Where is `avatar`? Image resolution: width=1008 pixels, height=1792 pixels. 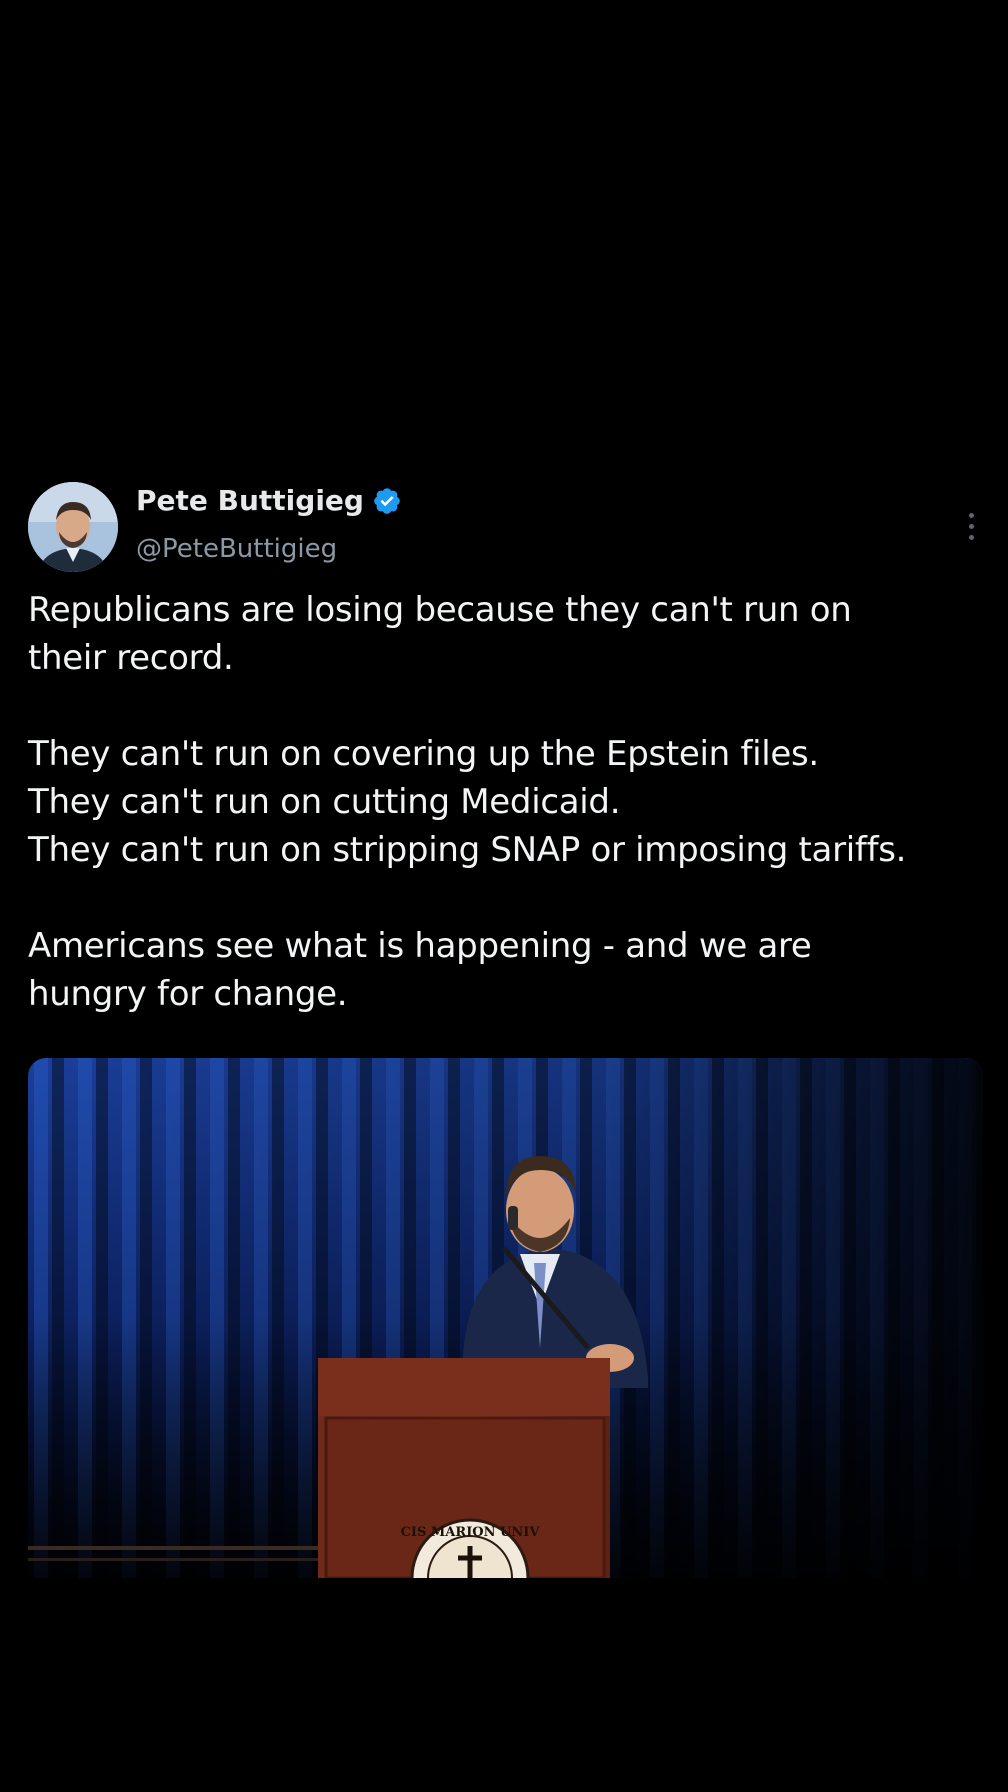 avatar is located at coordinates (73, 527).